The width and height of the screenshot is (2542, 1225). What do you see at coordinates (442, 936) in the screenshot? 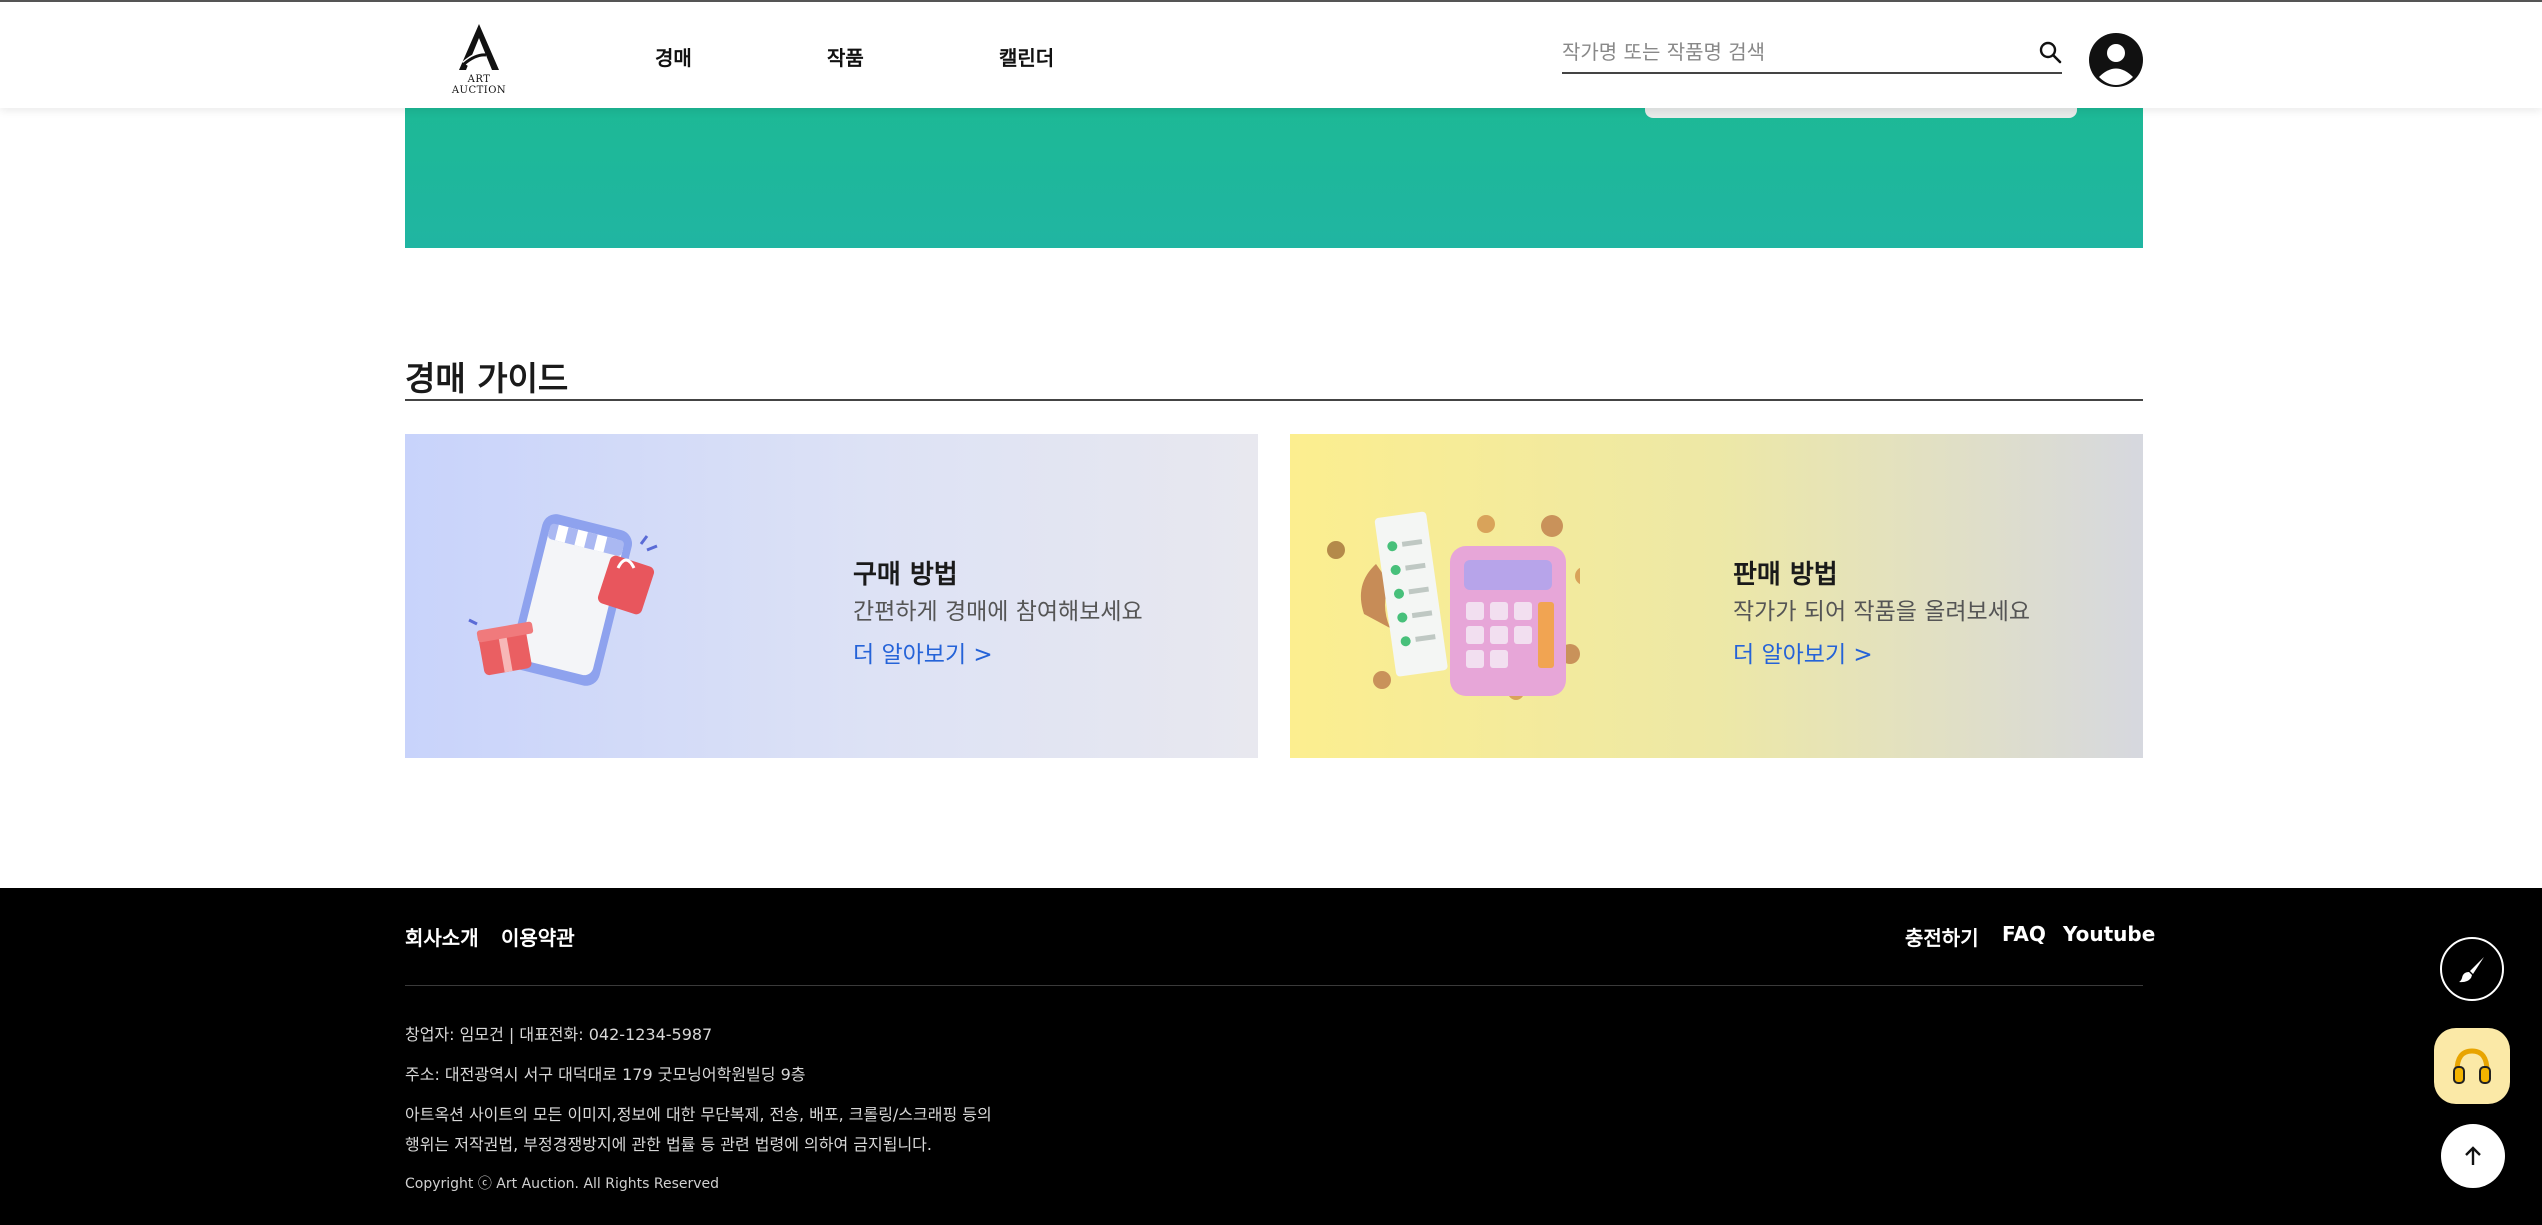
I see `footer-link-company: 회사소개` at bounding box center [442, 936].